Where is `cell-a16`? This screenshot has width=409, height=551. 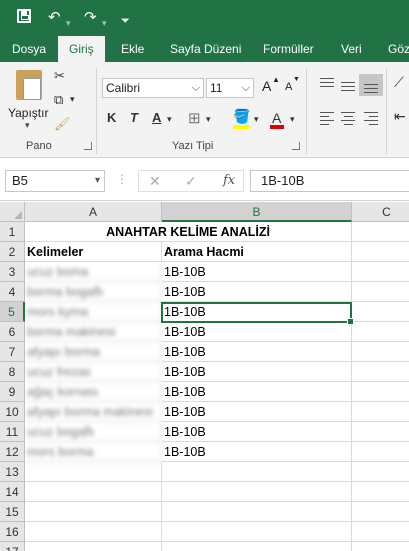
cell-a16 is located at coordinates (93, 532).